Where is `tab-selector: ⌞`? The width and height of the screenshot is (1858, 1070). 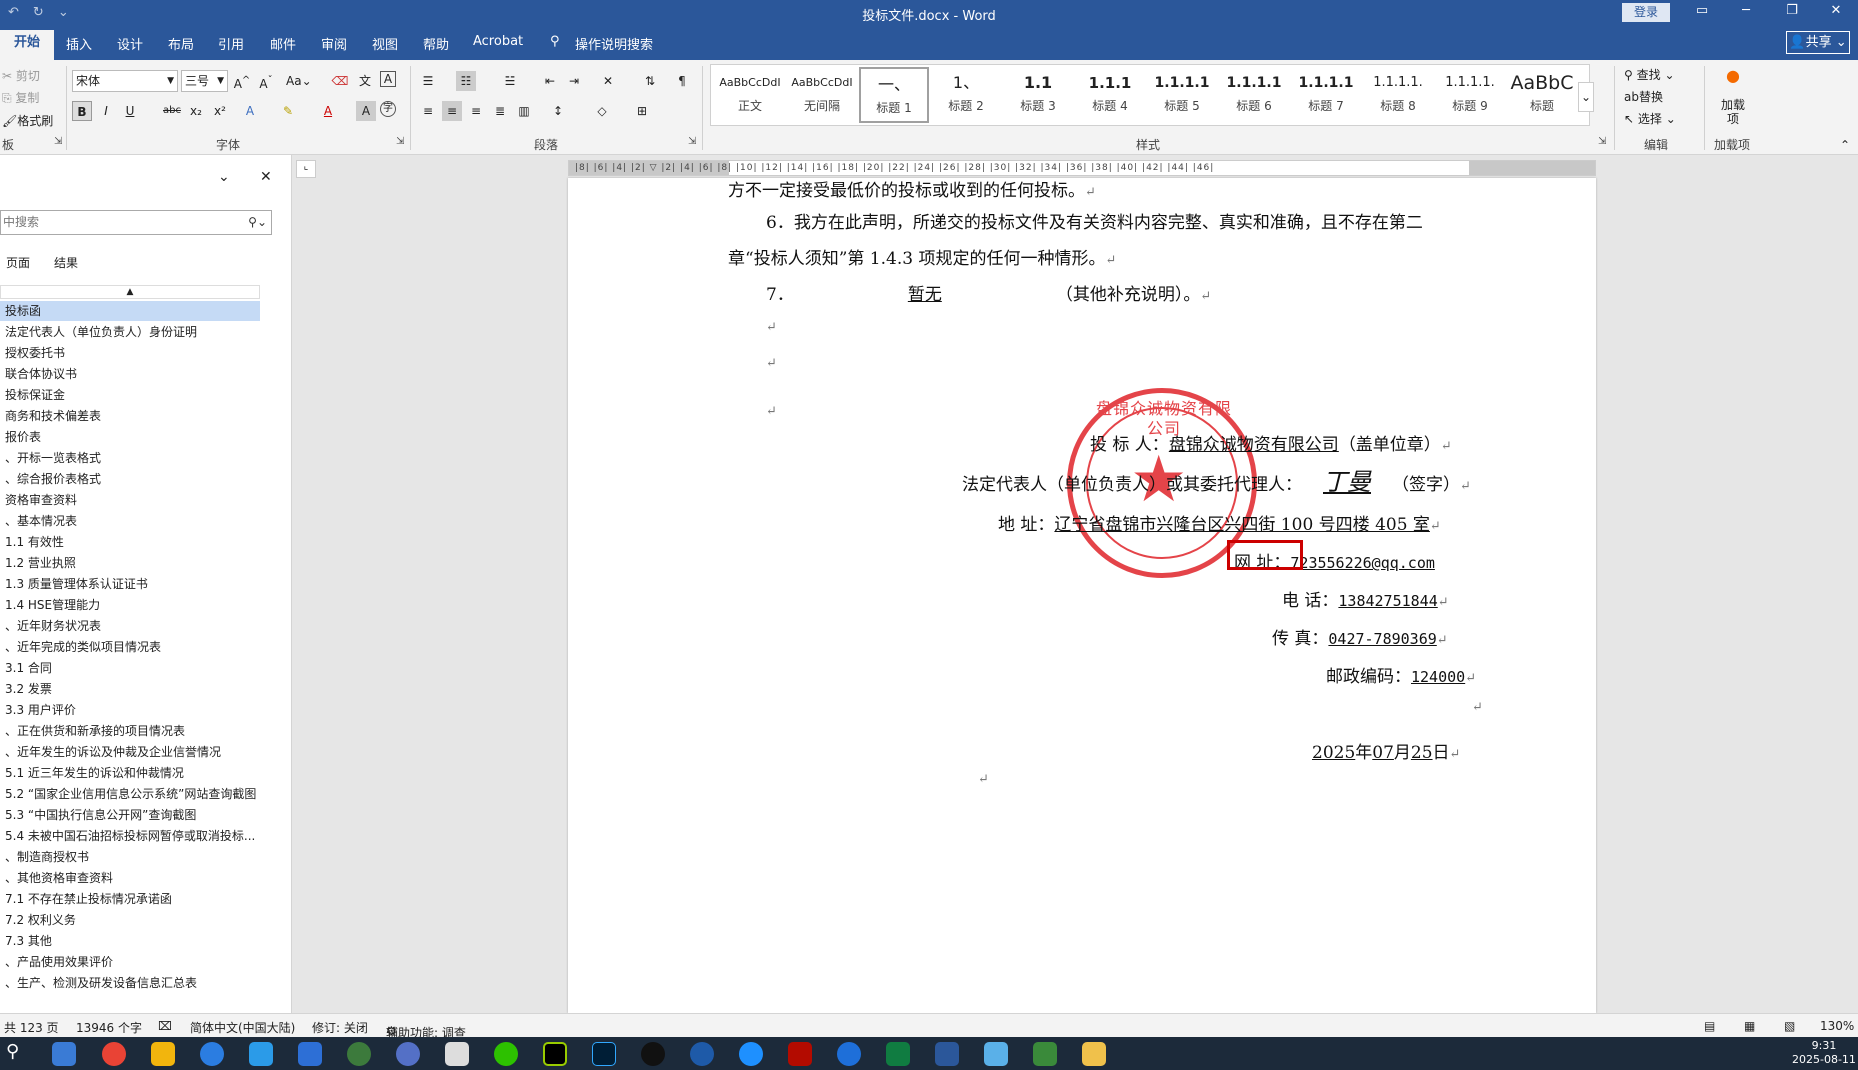 tab-selector: ⌞ is located at coordinates (306, 169).